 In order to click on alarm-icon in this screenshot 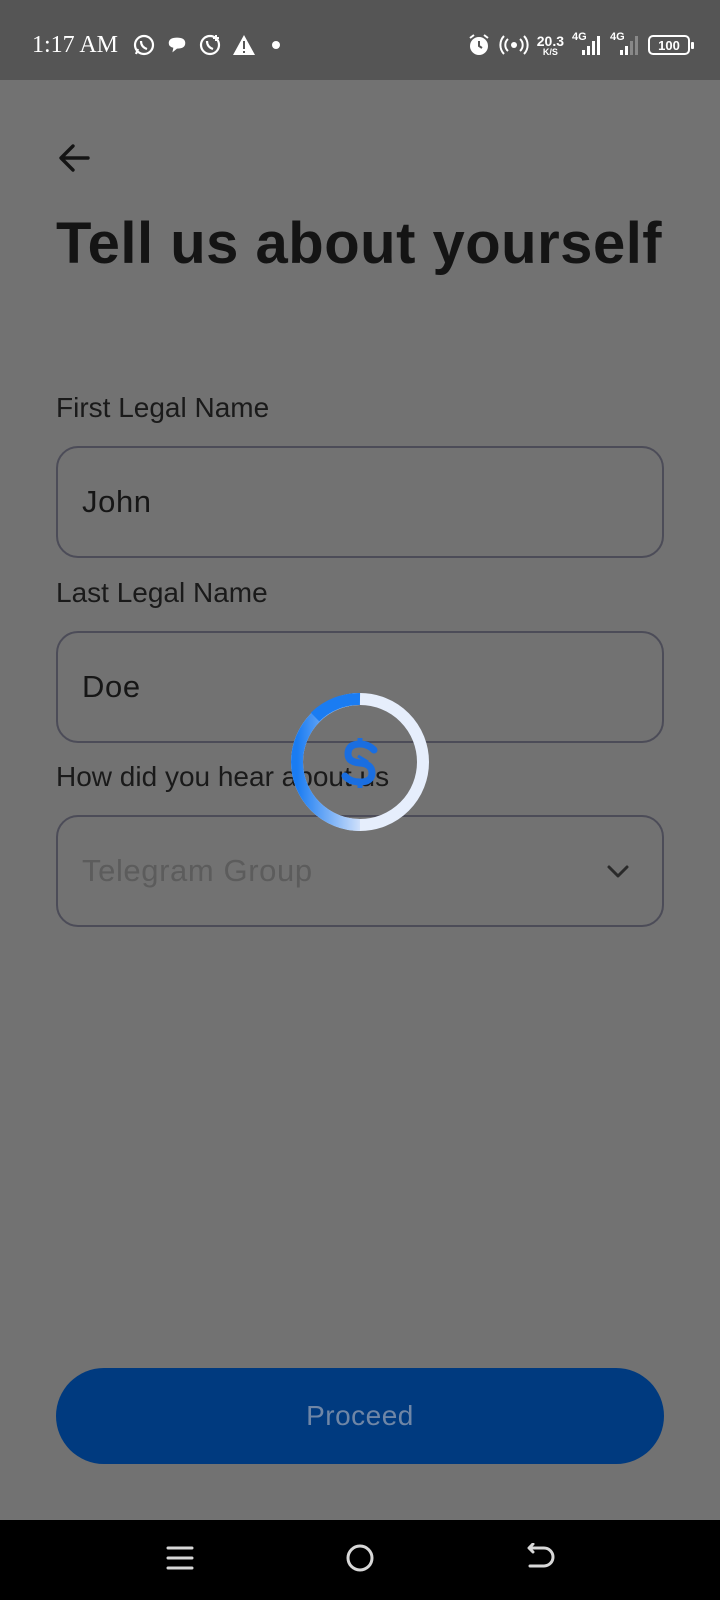, I will do `click(479, 45)`.